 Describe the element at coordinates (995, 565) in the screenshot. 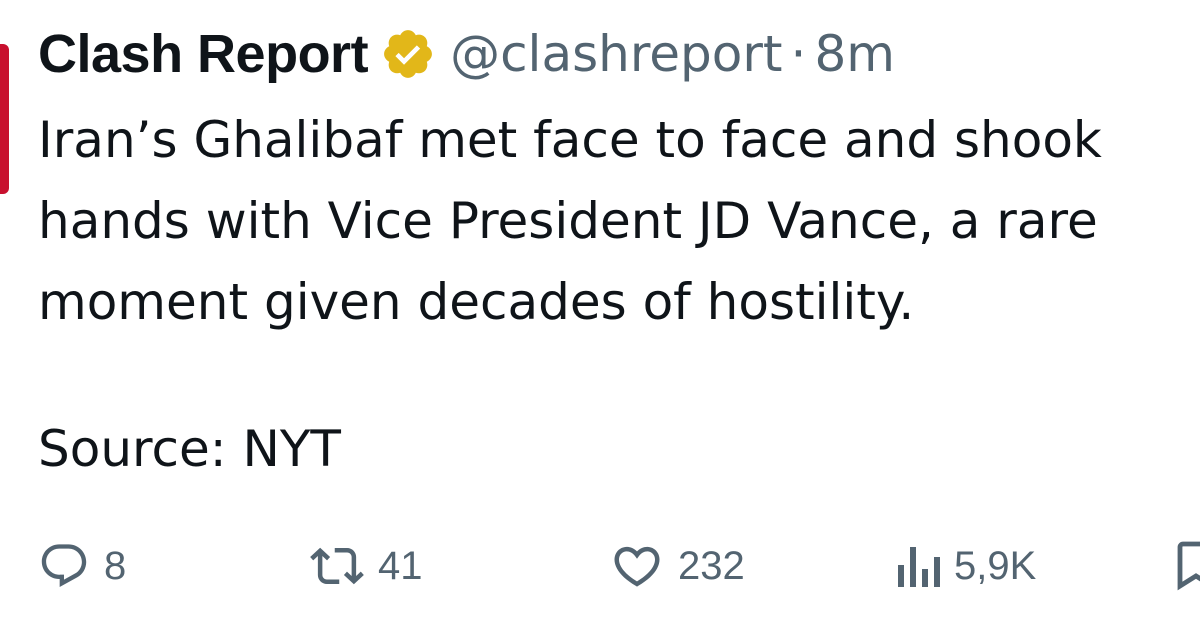

I see `views-count: 5,9K` at that location.